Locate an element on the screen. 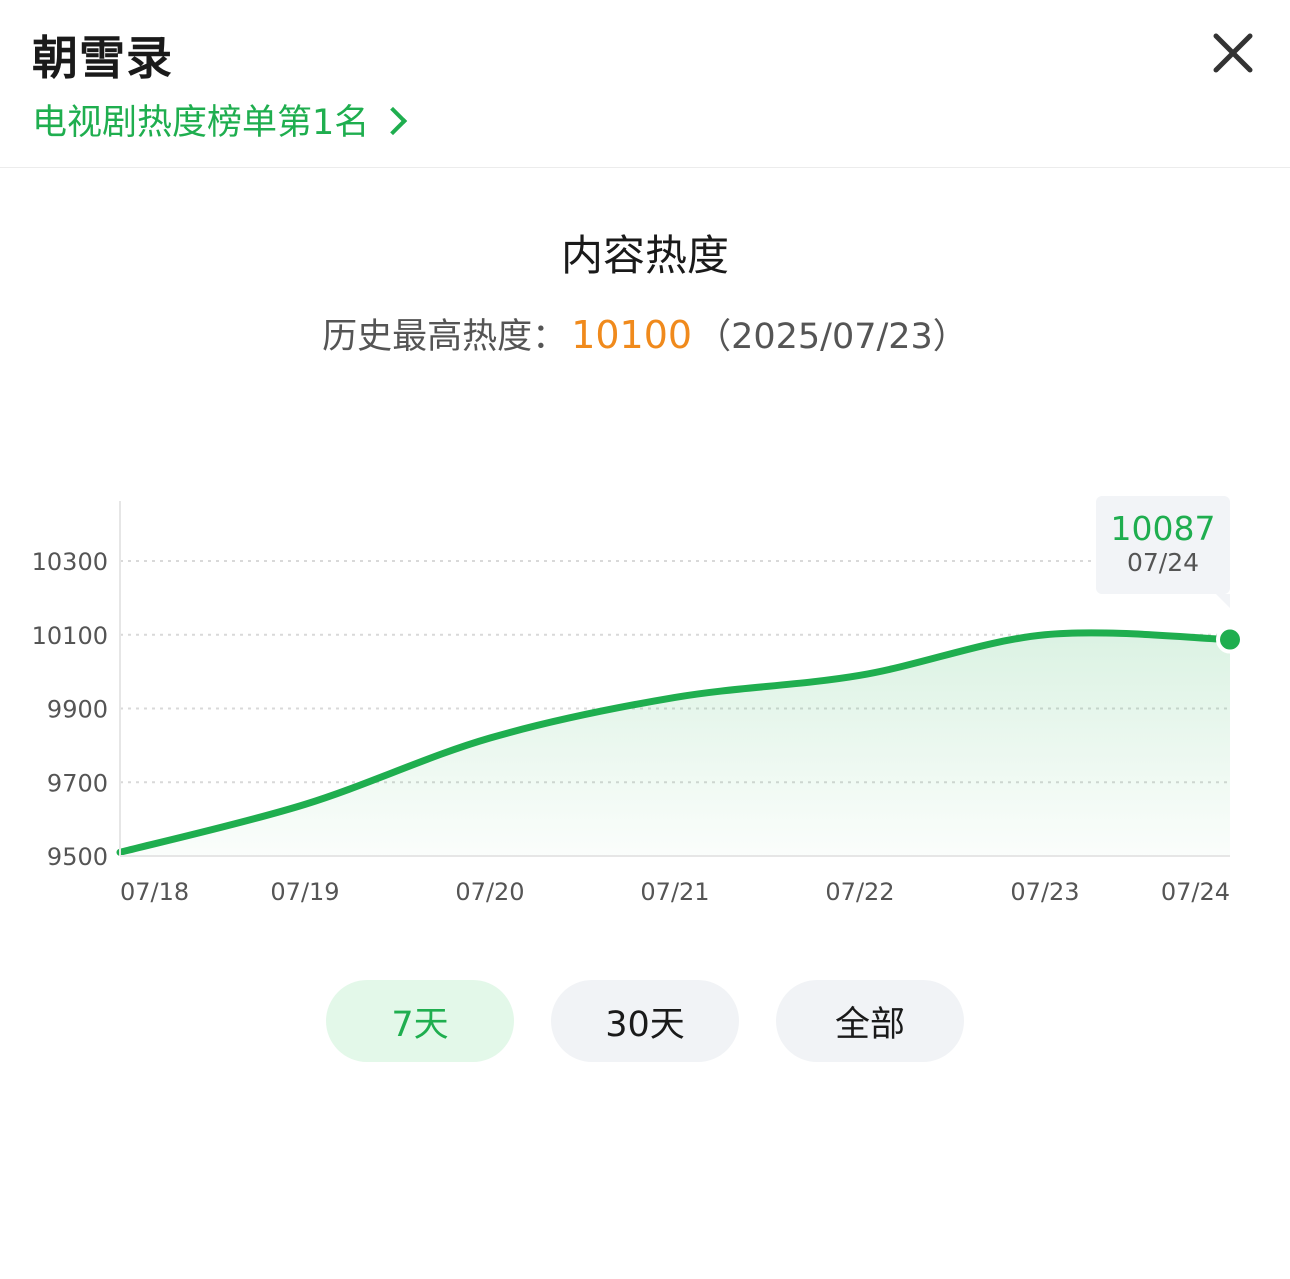 This screenshot has height=1279, width=1290. y-tick-label: 9500 is located at coordinates (77, 857).